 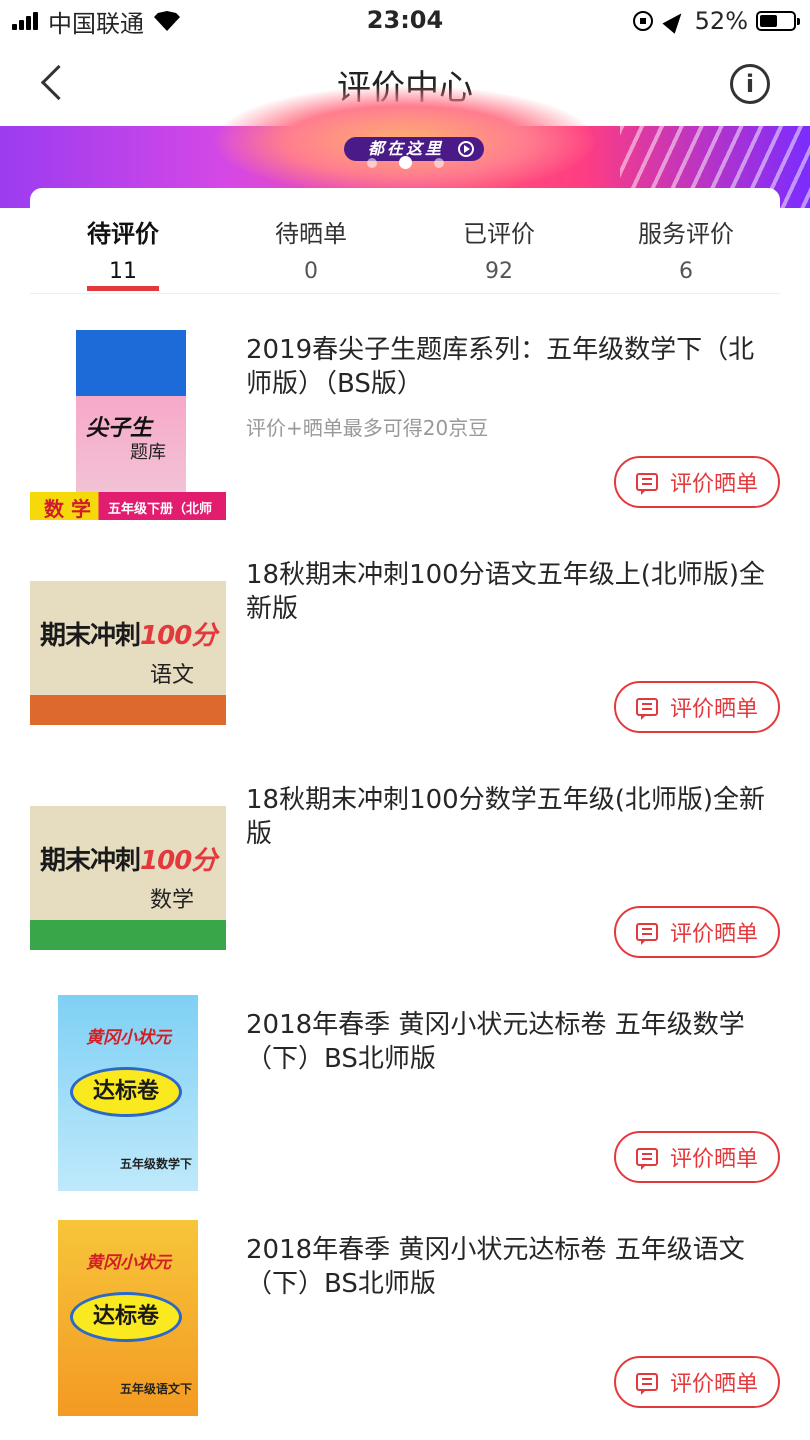 I want to click on product-cover: 期末冲刺100分 语文, so click(x=128, y=645).